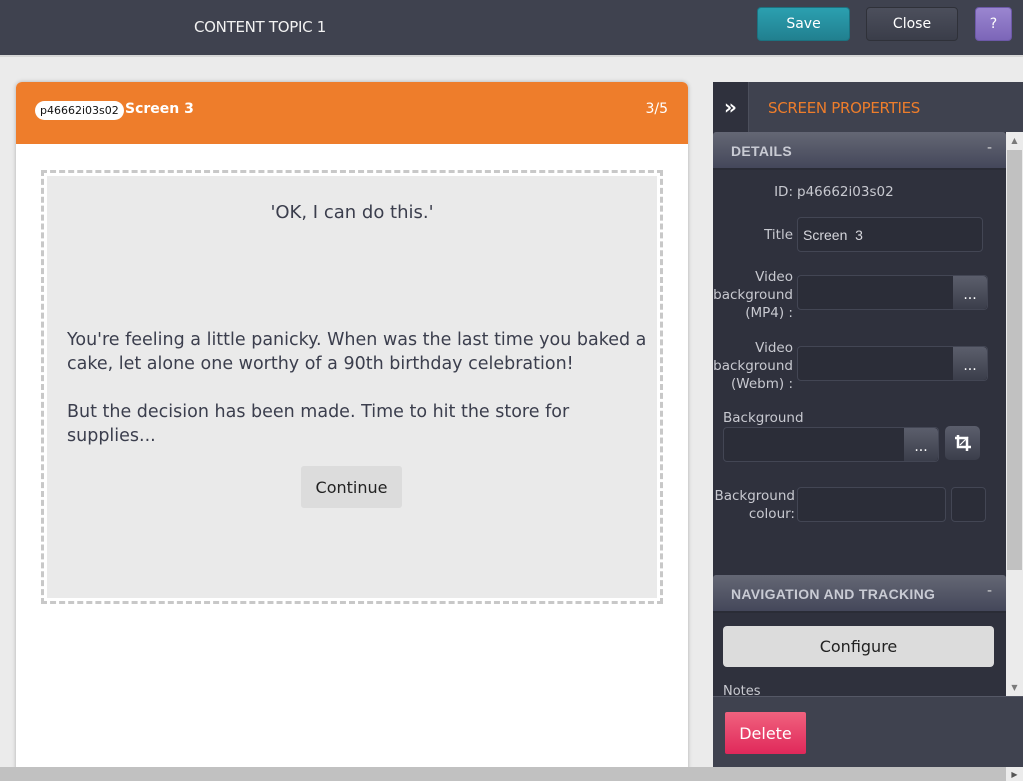 The height and width of the screenshot is (781, 1023). I want to click on panel-header: » SCREEN PROPERTIES, so click(868, 107).